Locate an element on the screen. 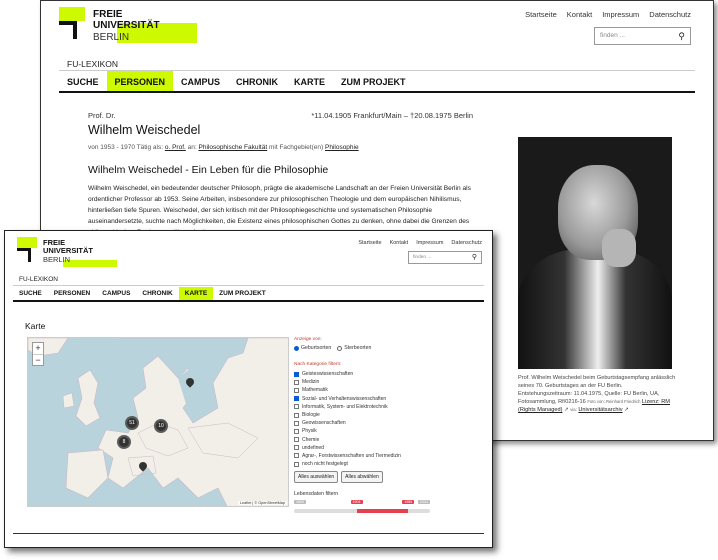  map-view: + − 51 10 8 Leaflet | © OpenStreetMap is located at coordinates (158, 422).